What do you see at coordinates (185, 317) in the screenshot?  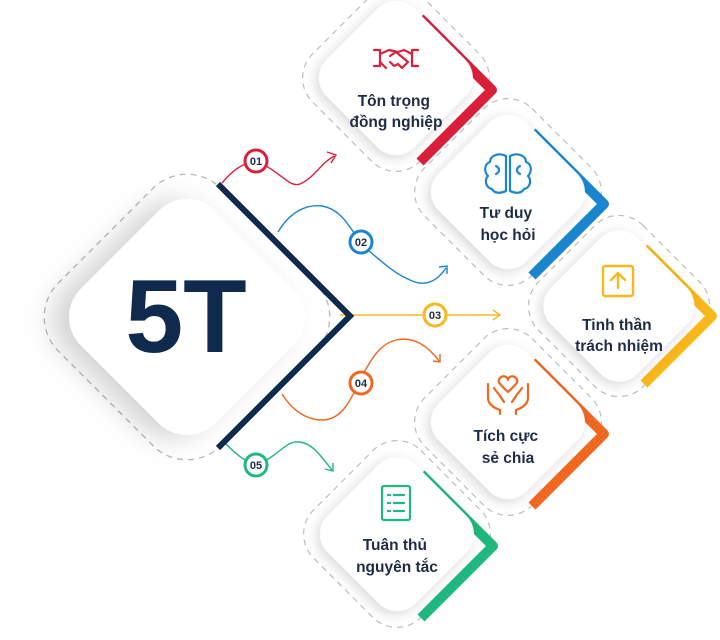 I see `center-label: 5T` at bounding box center [185, 317].